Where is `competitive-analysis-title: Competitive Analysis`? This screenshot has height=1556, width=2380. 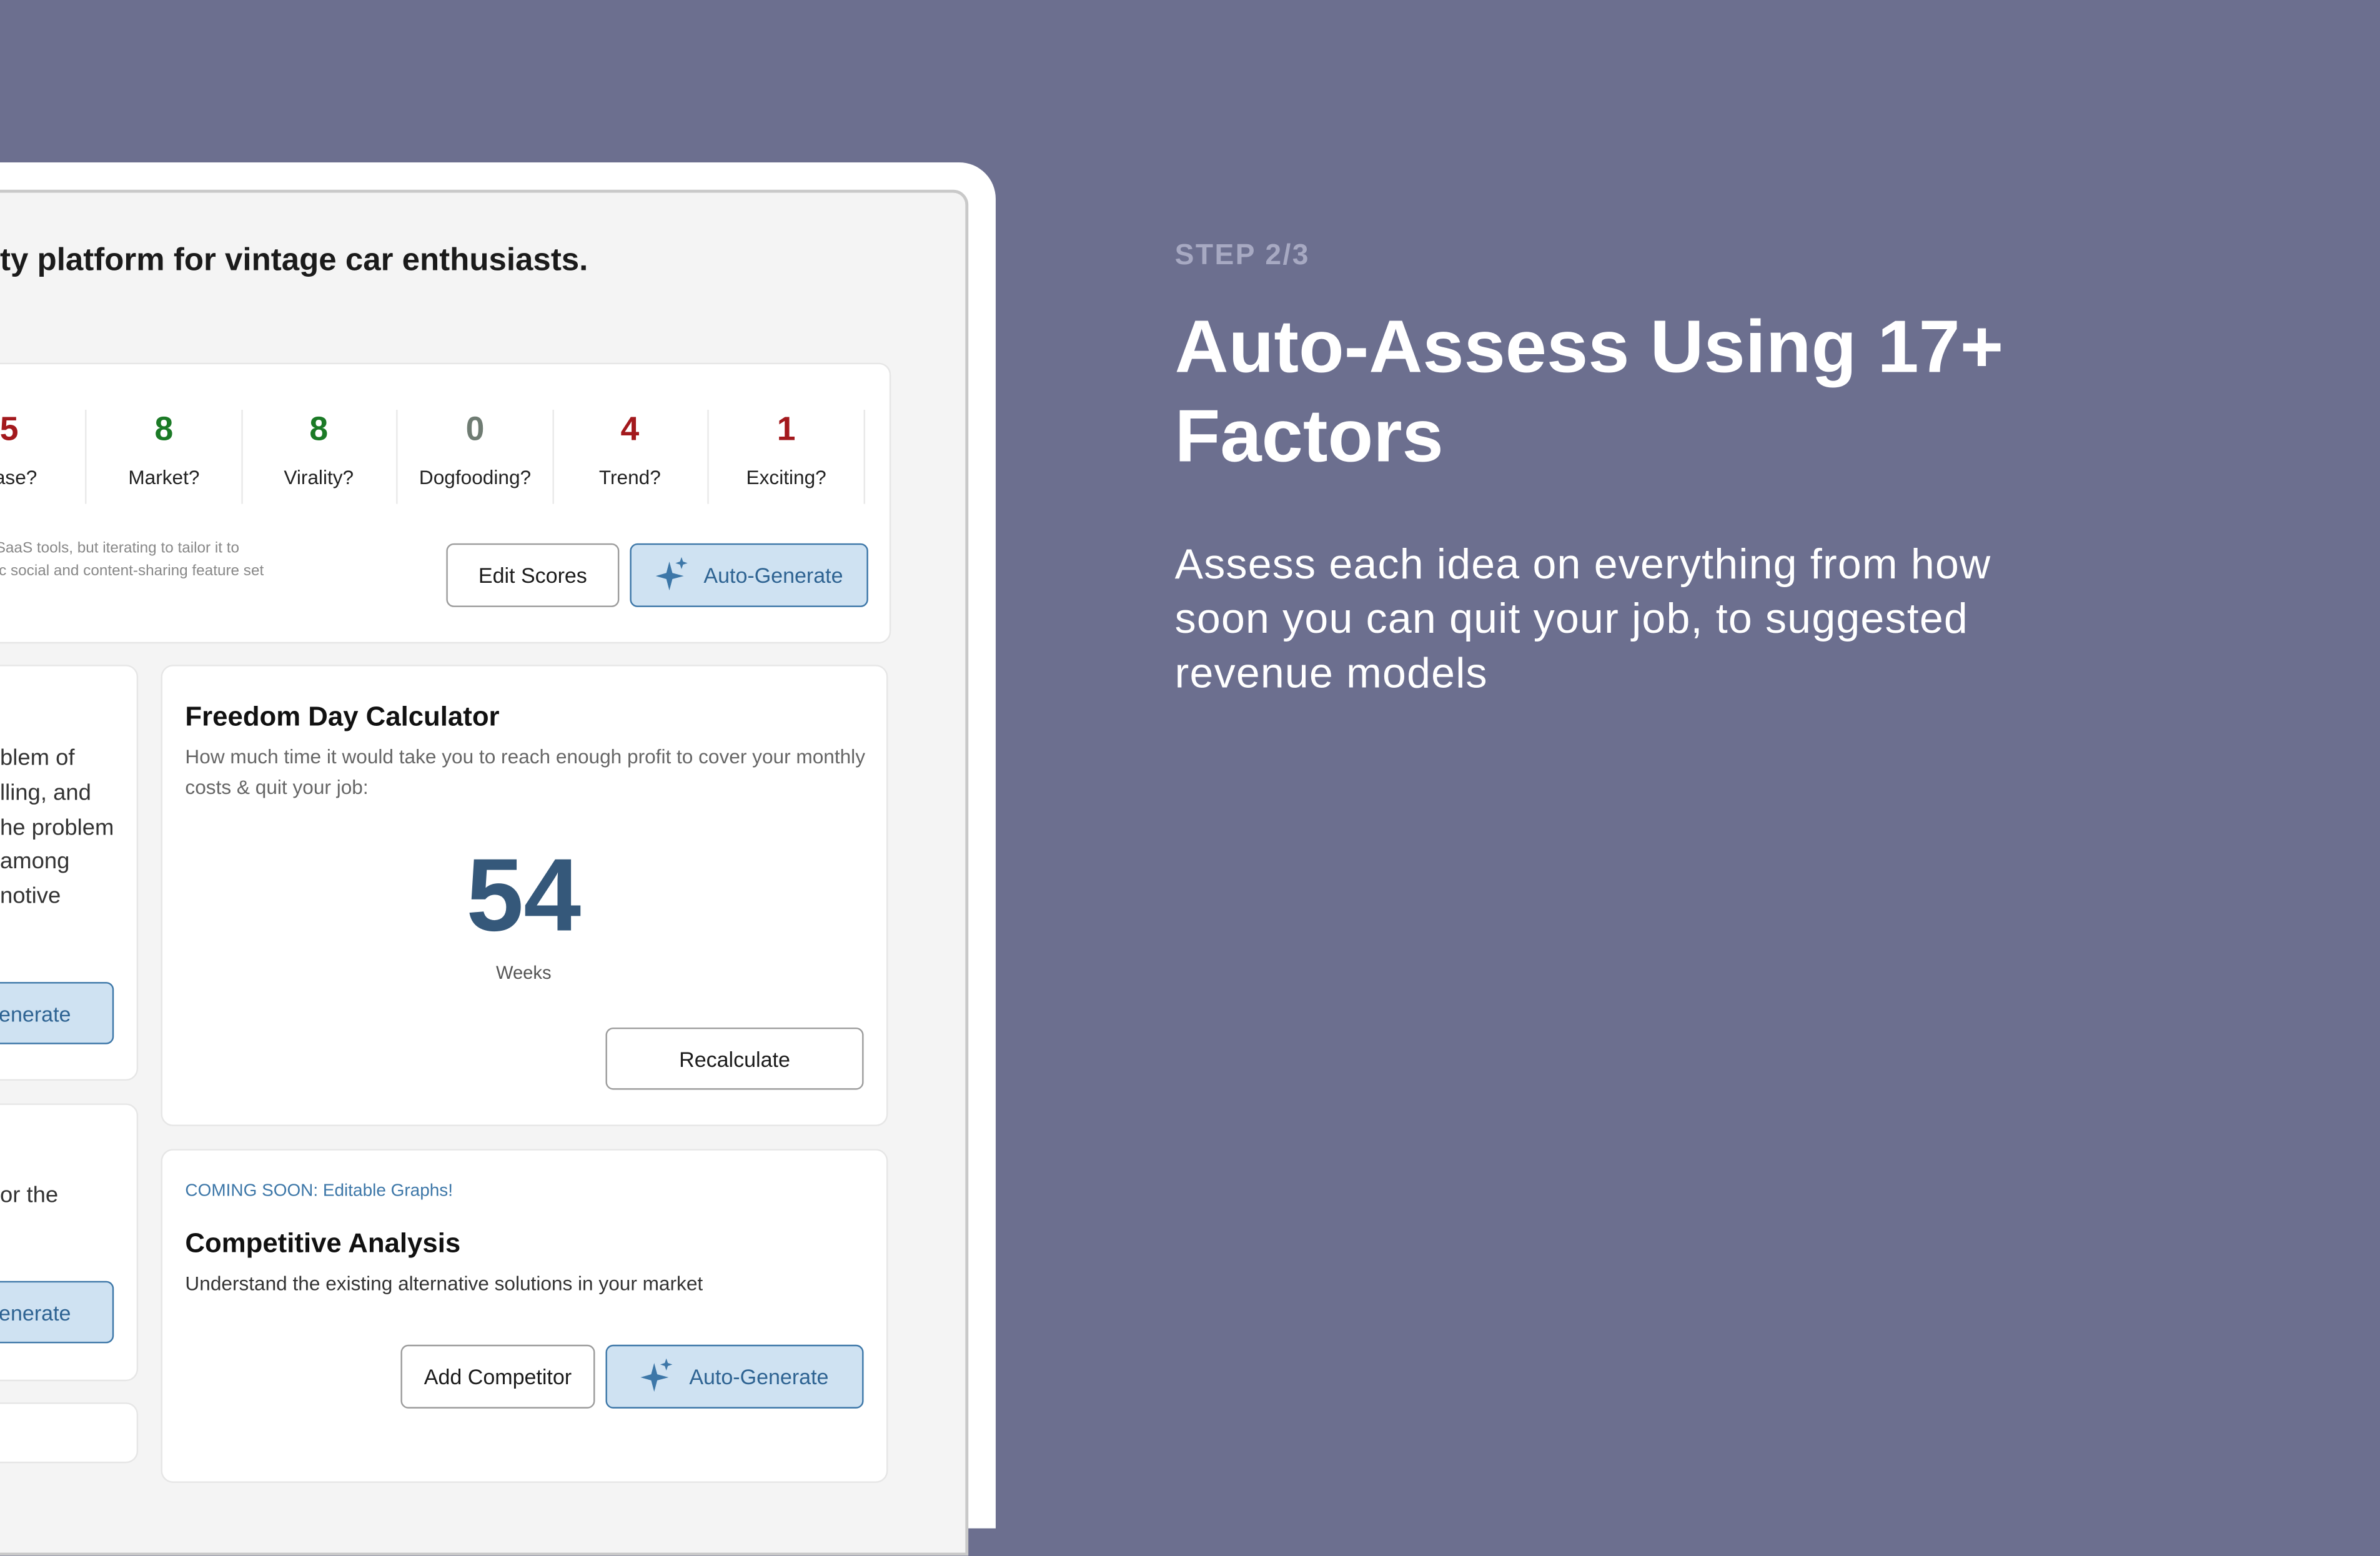 competitive-analysis-title: Competitive Analysis is located at coordinates (323, 1243).